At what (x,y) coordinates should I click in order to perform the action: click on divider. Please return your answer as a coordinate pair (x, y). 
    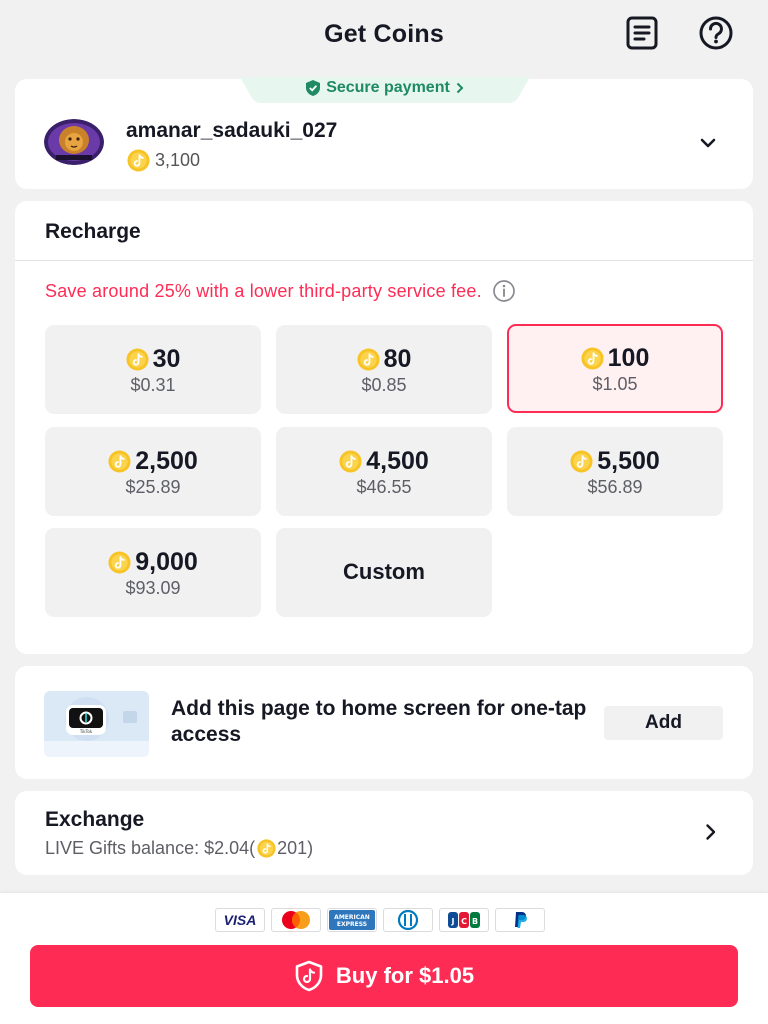
    Looking at the image, I should click on (384, 260).